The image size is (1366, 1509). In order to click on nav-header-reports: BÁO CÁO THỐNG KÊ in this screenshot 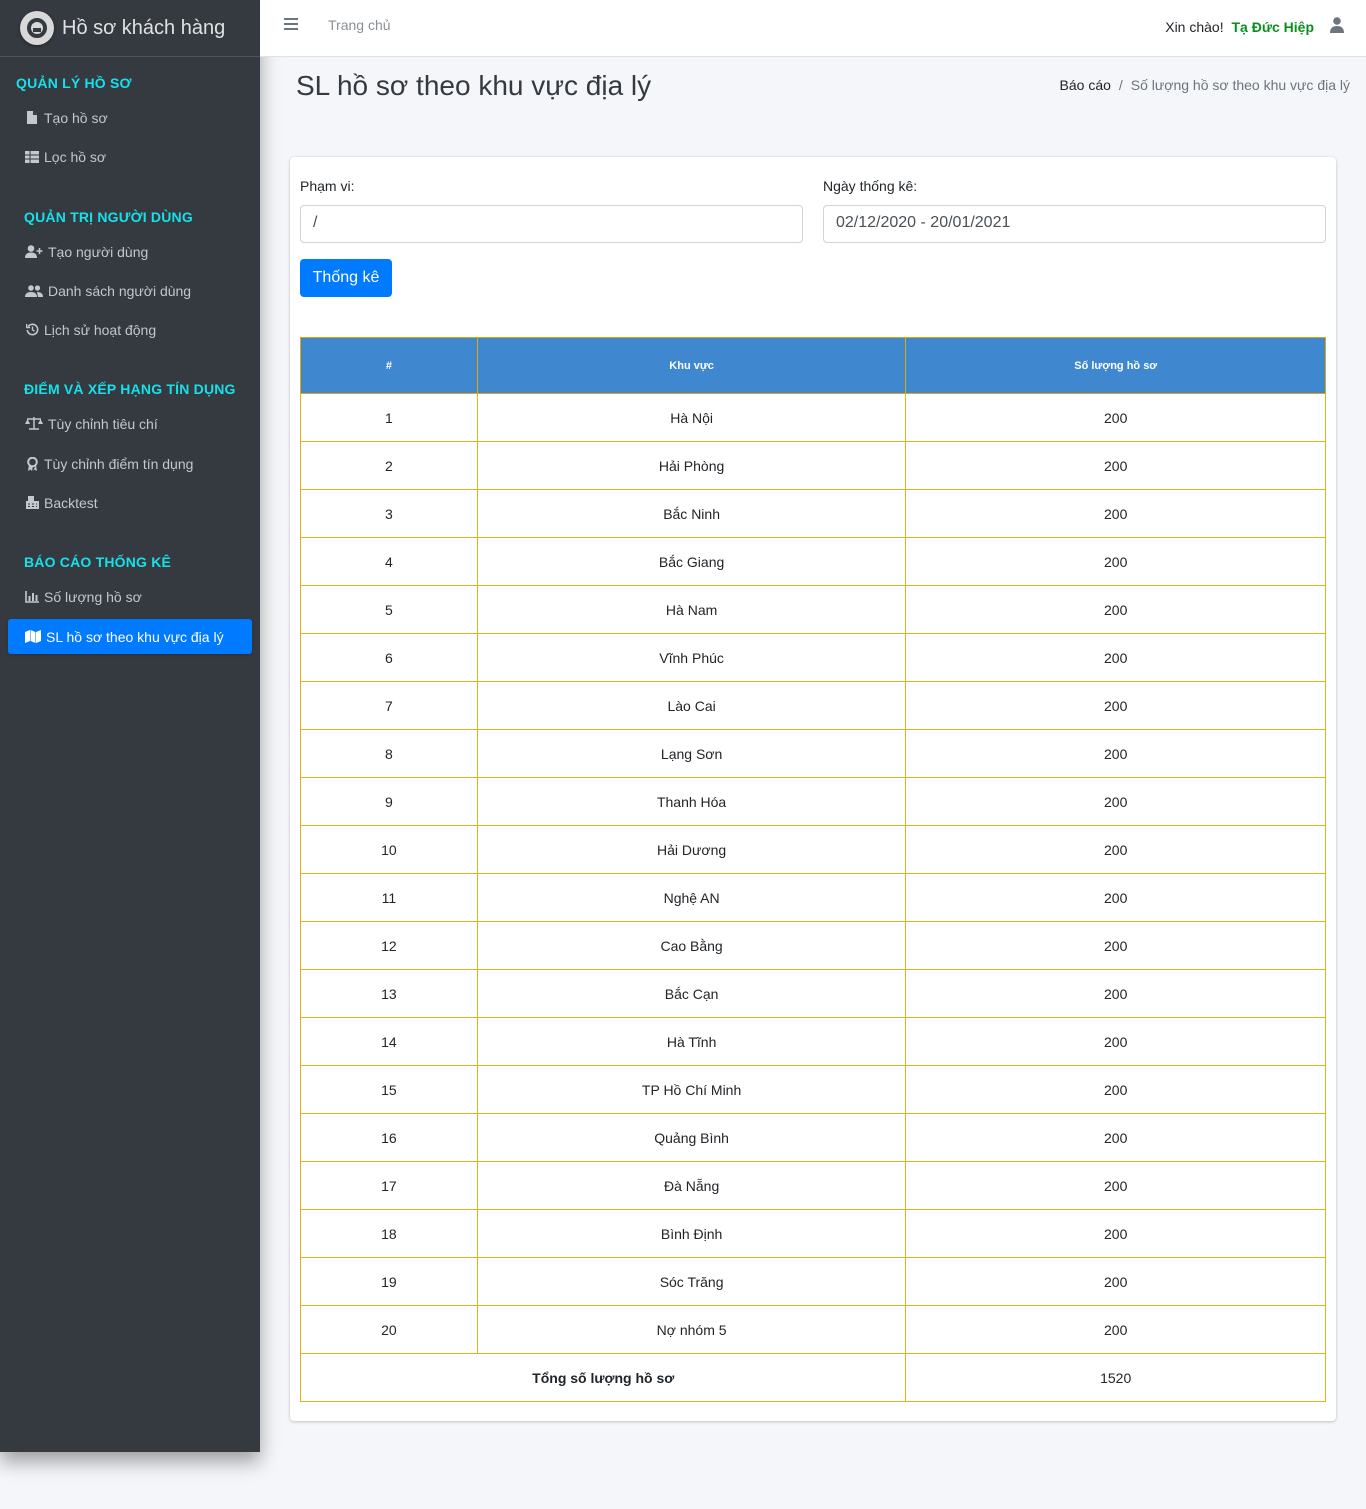, I will do `click(98, 562)`.